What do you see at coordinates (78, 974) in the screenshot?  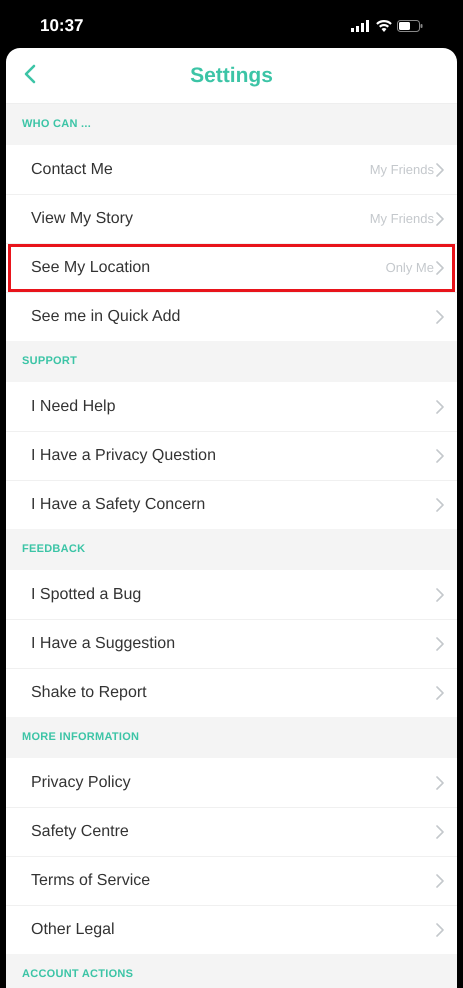 I see `section-title: ACCOUNT ACTIONS` at bounding box center [78, 974].